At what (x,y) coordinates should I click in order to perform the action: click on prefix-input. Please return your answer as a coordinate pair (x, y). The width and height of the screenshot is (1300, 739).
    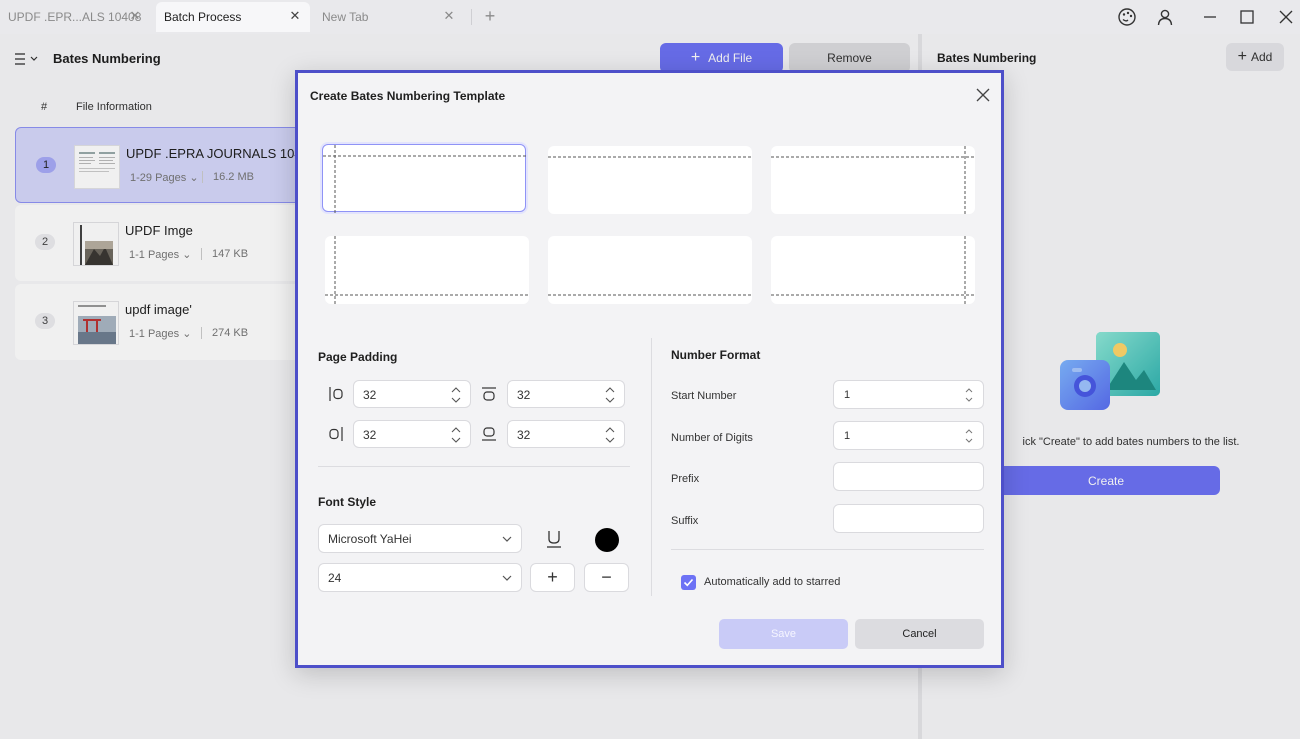
    Looking at the image, I should click on (908, 476).